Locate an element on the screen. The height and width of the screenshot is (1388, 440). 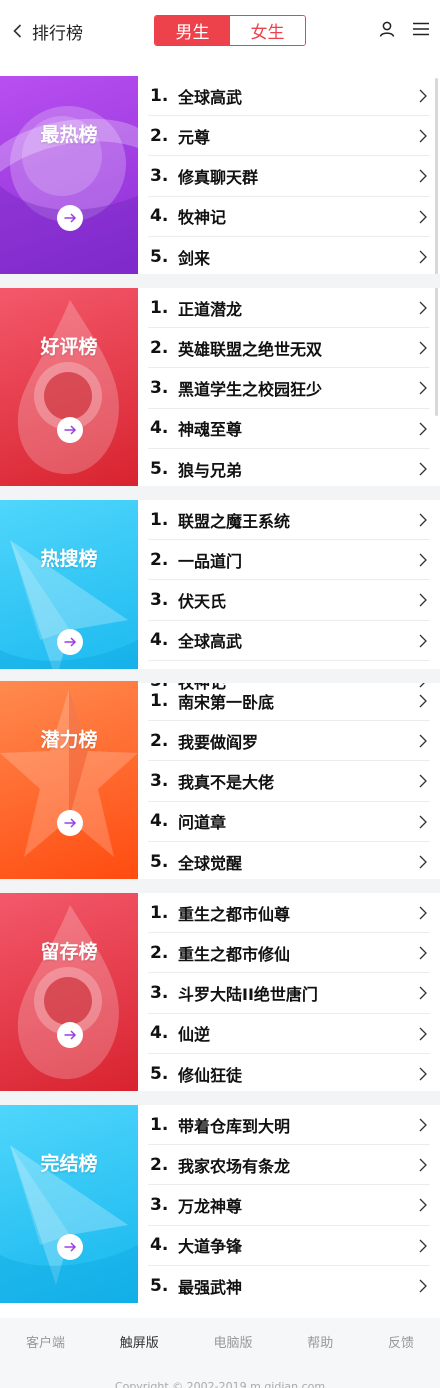
list-item: 2. 英雄联盟之绝世无双 is located at coordinates (289, 348).